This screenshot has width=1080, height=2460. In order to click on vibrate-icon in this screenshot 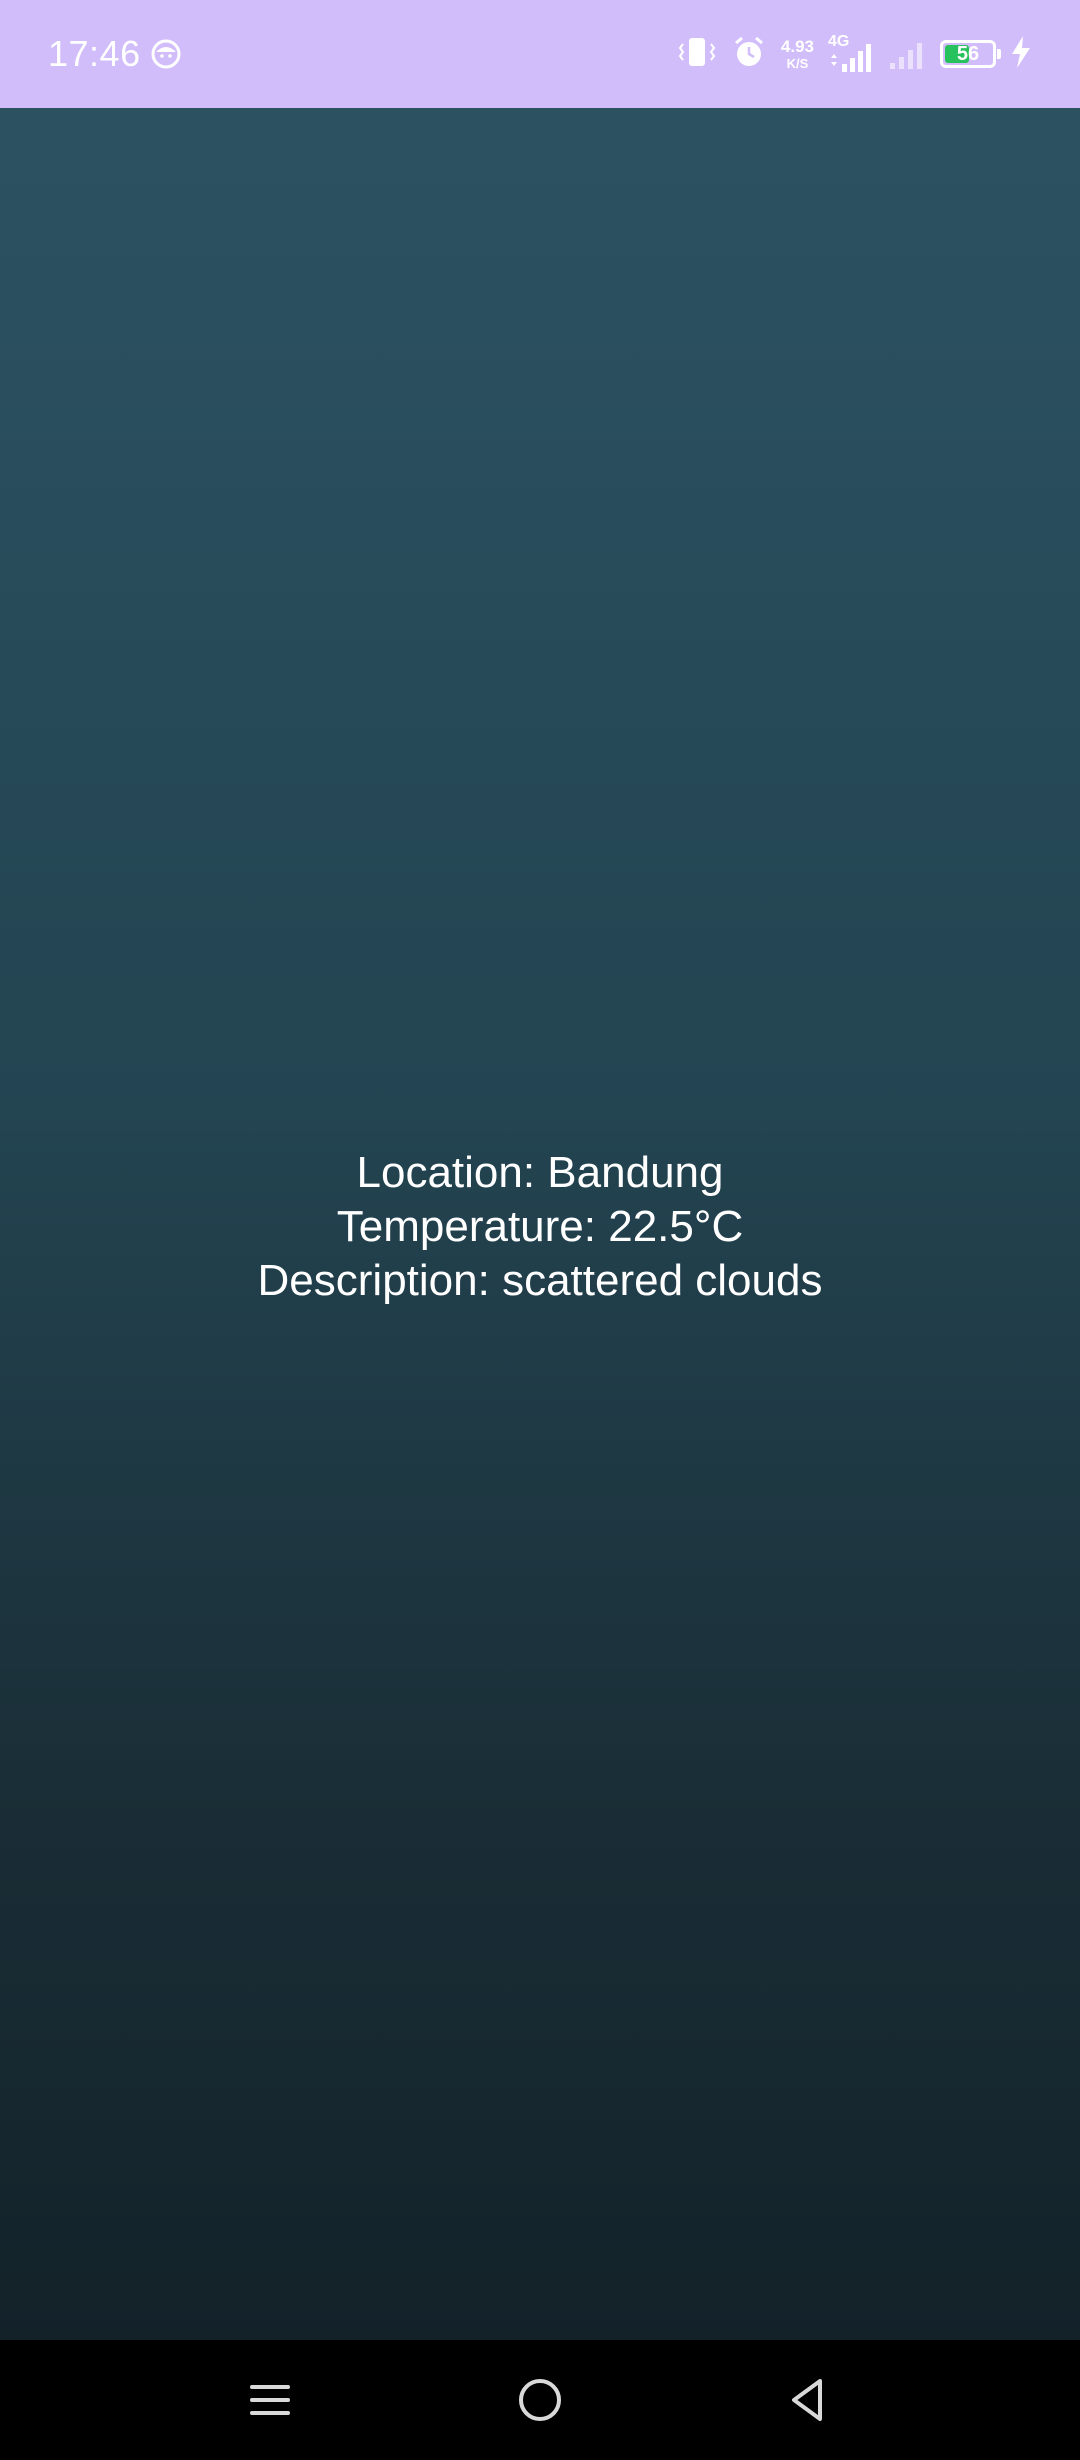, I will do `click(697, 54)`.